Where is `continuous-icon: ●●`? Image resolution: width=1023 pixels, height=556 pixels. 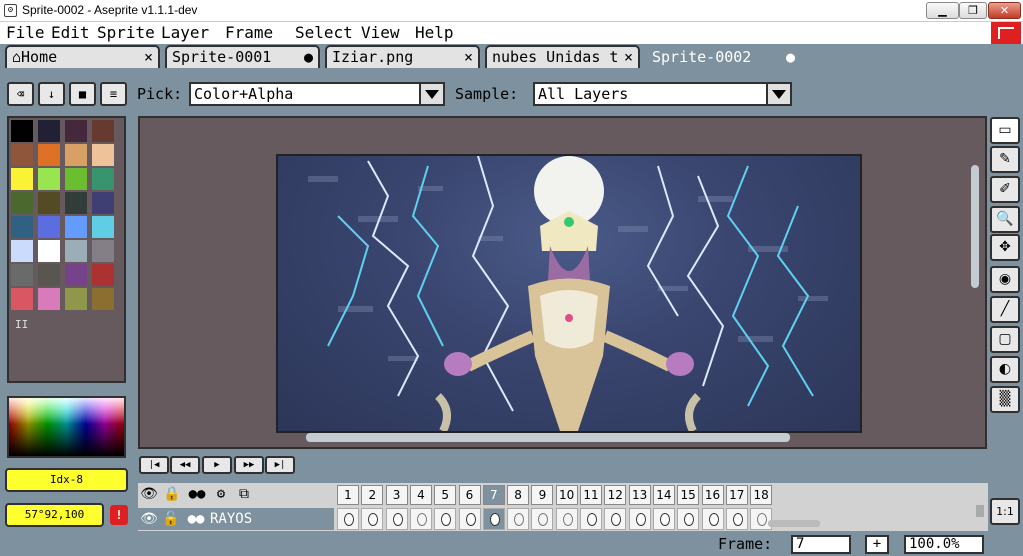 continuous-icon: ●● is located at coordinates (196, 519).